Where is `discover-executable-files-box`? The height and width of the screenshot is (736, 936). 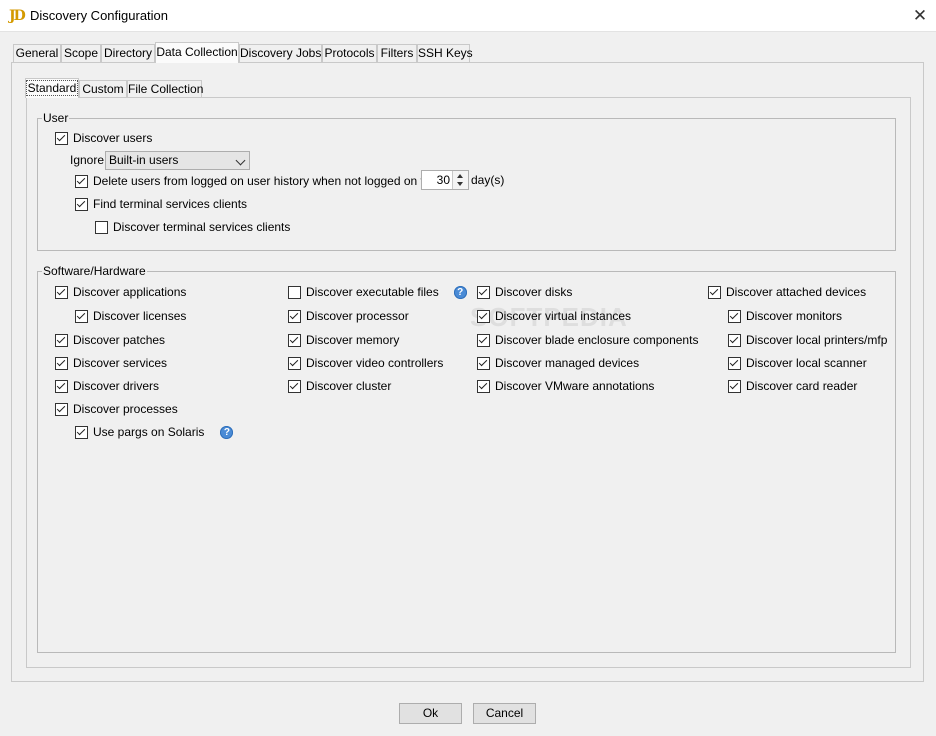
discover-executable-files-box is located at coordinates (294, 292).